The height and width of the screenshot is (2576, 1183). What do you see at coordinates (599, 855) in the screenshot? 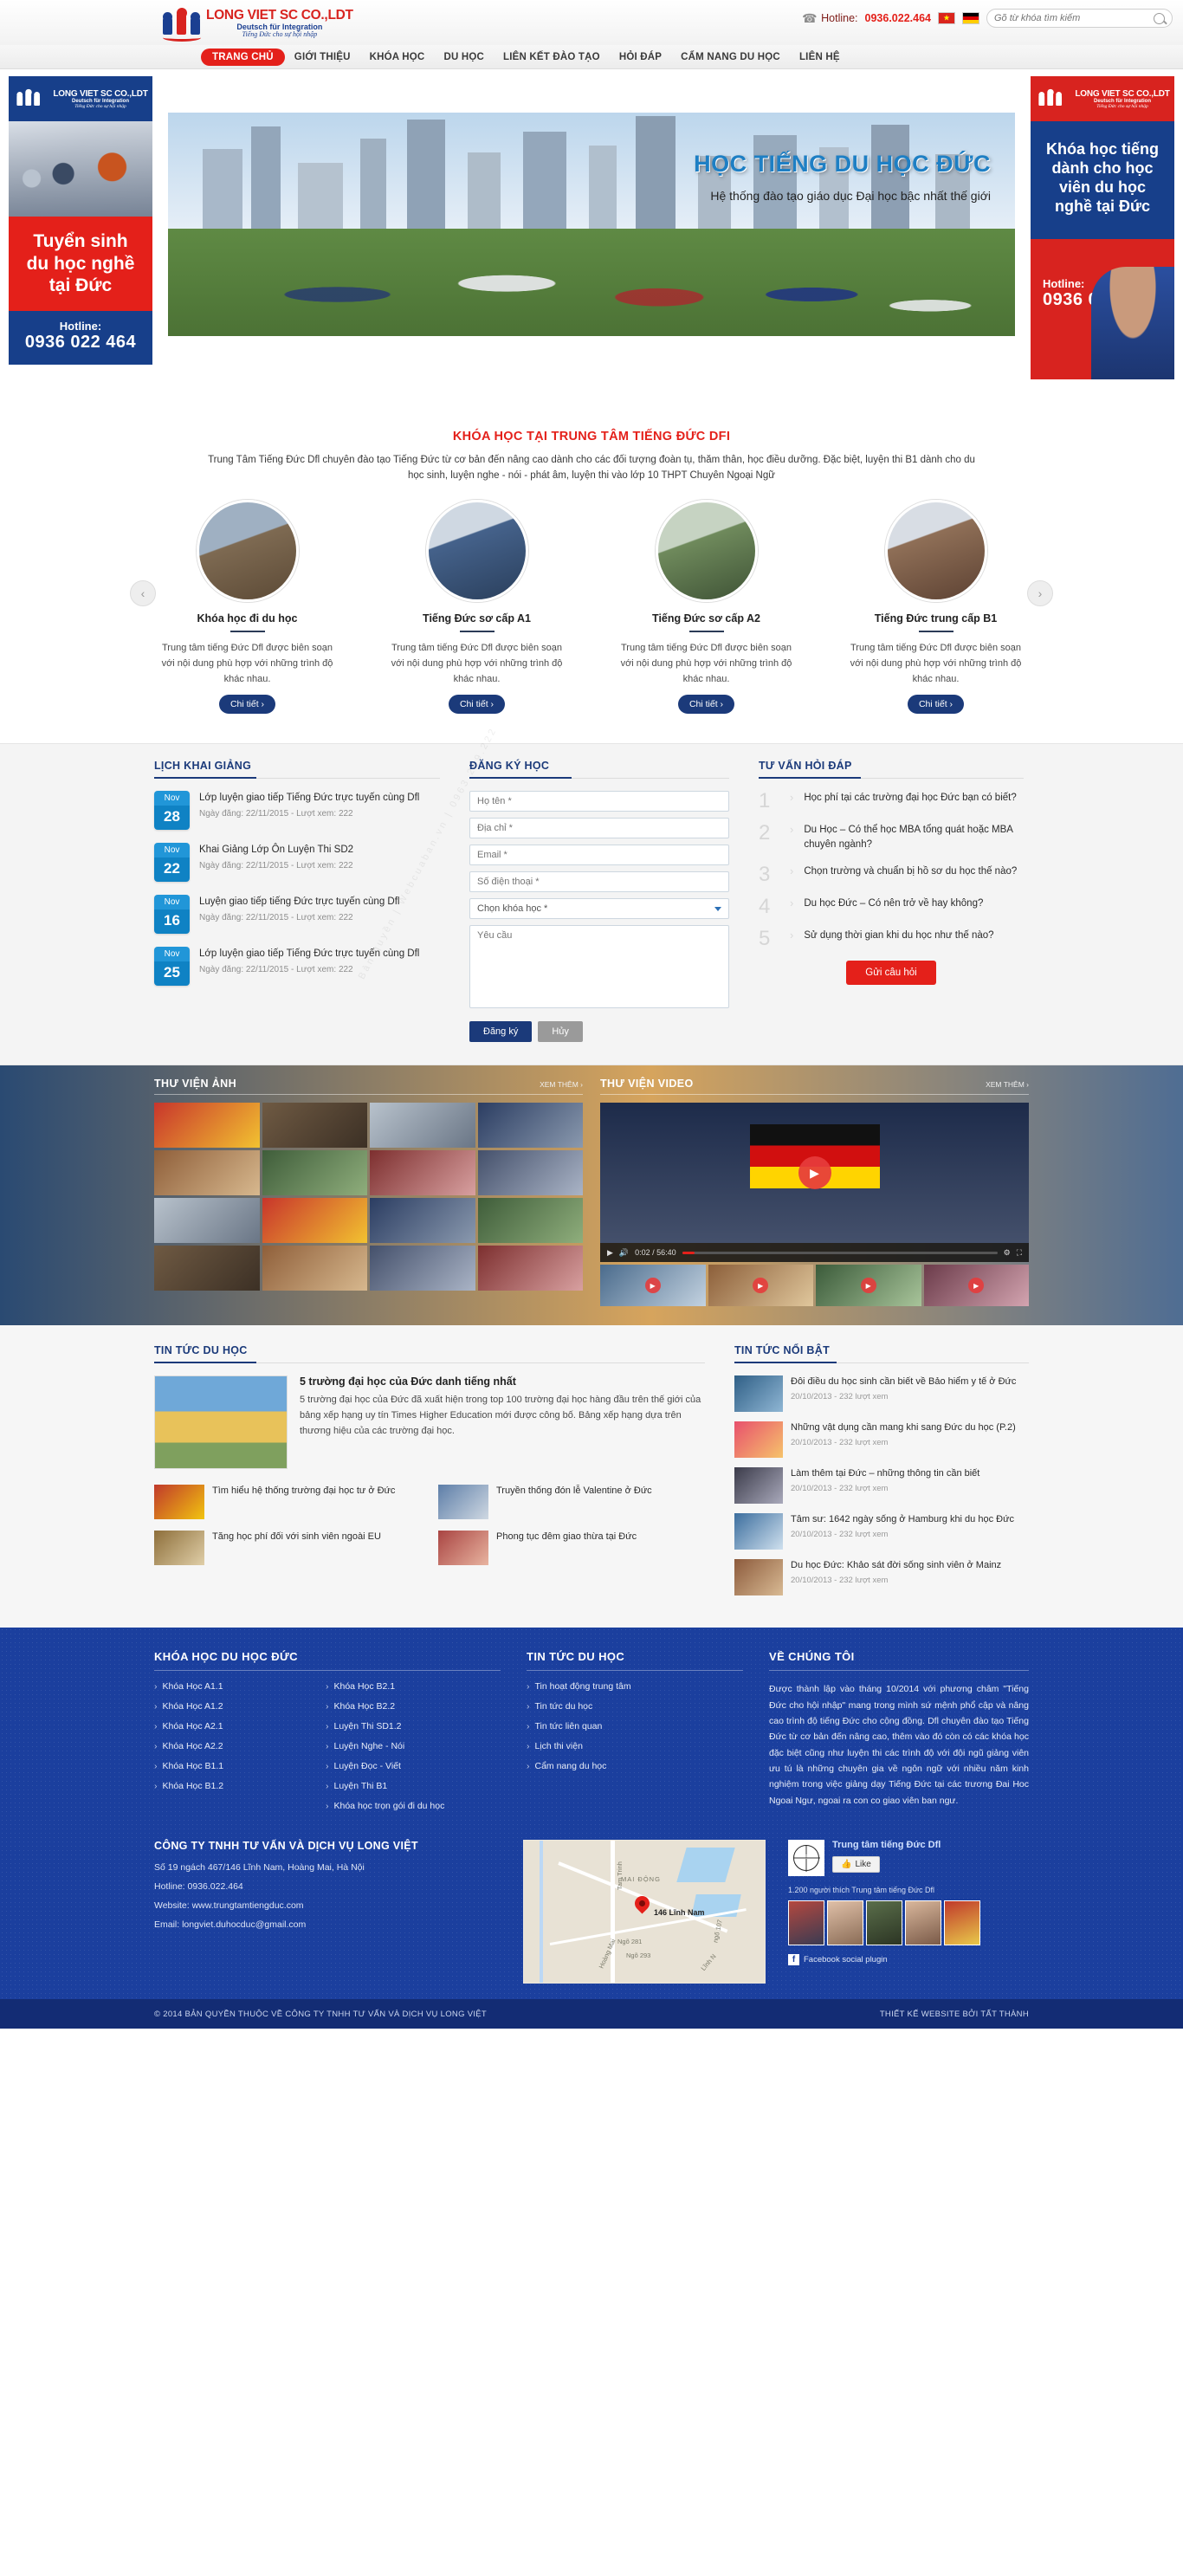
I see `email-field` at bounding box center [599, 855].